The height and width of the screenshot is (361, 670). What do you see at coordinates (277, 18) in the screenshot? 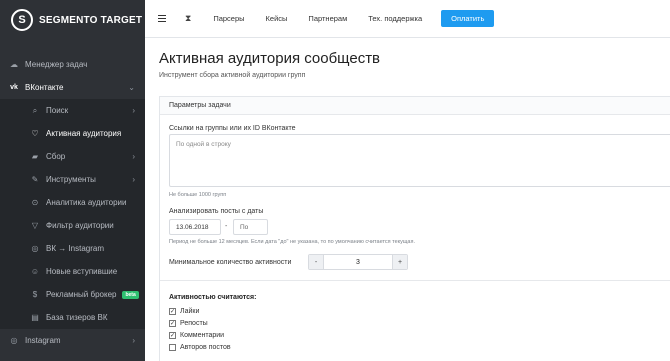
I see `nav-link-cases: Кейсы` at bounding box center [277, 18].